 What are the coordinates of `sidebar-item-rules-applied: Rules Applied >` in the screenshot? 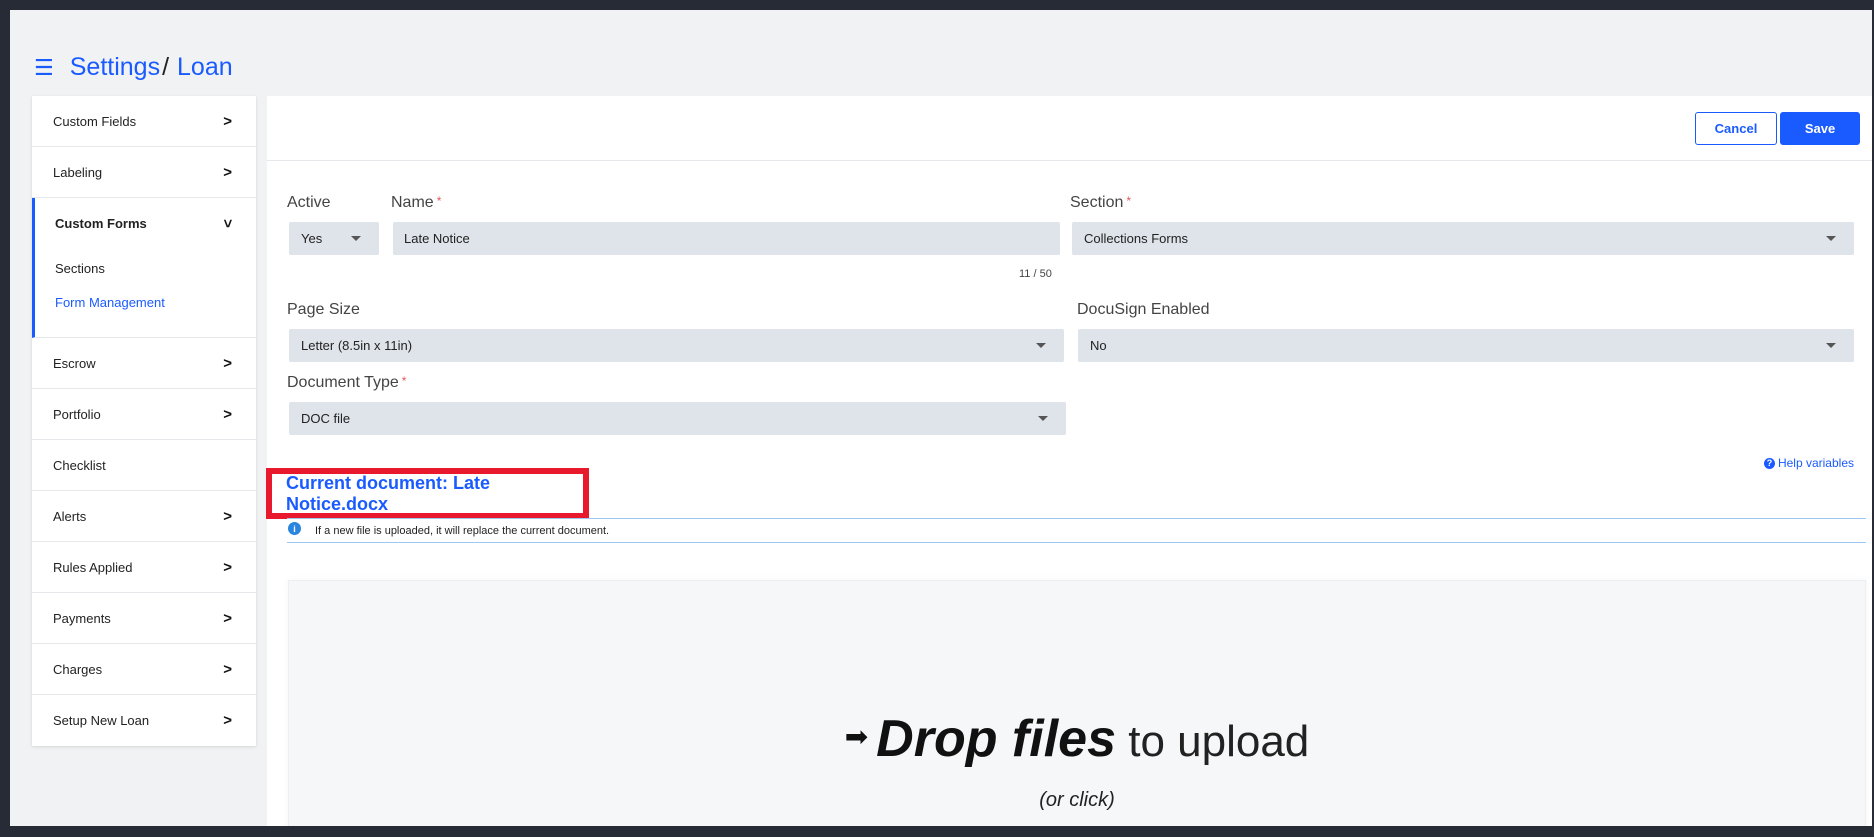 It's located at (144, 567).